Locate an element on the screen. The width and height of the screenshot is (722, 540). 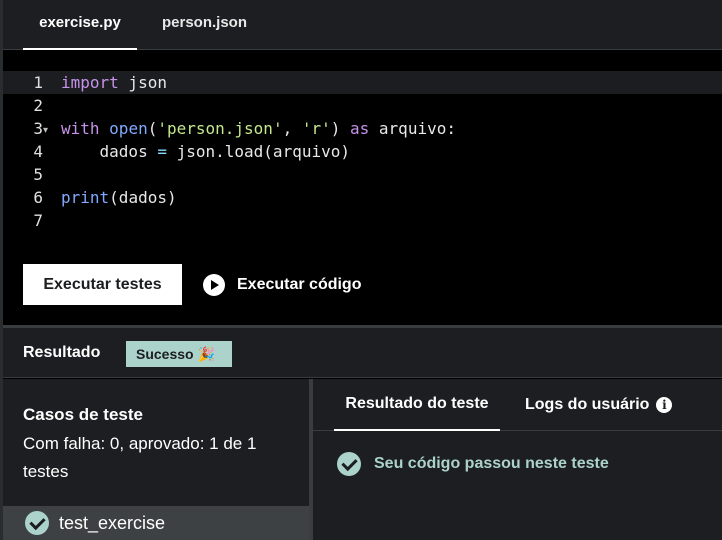
tab-user-logs-label: Logs do usuário is located at coordinates (587, 404).